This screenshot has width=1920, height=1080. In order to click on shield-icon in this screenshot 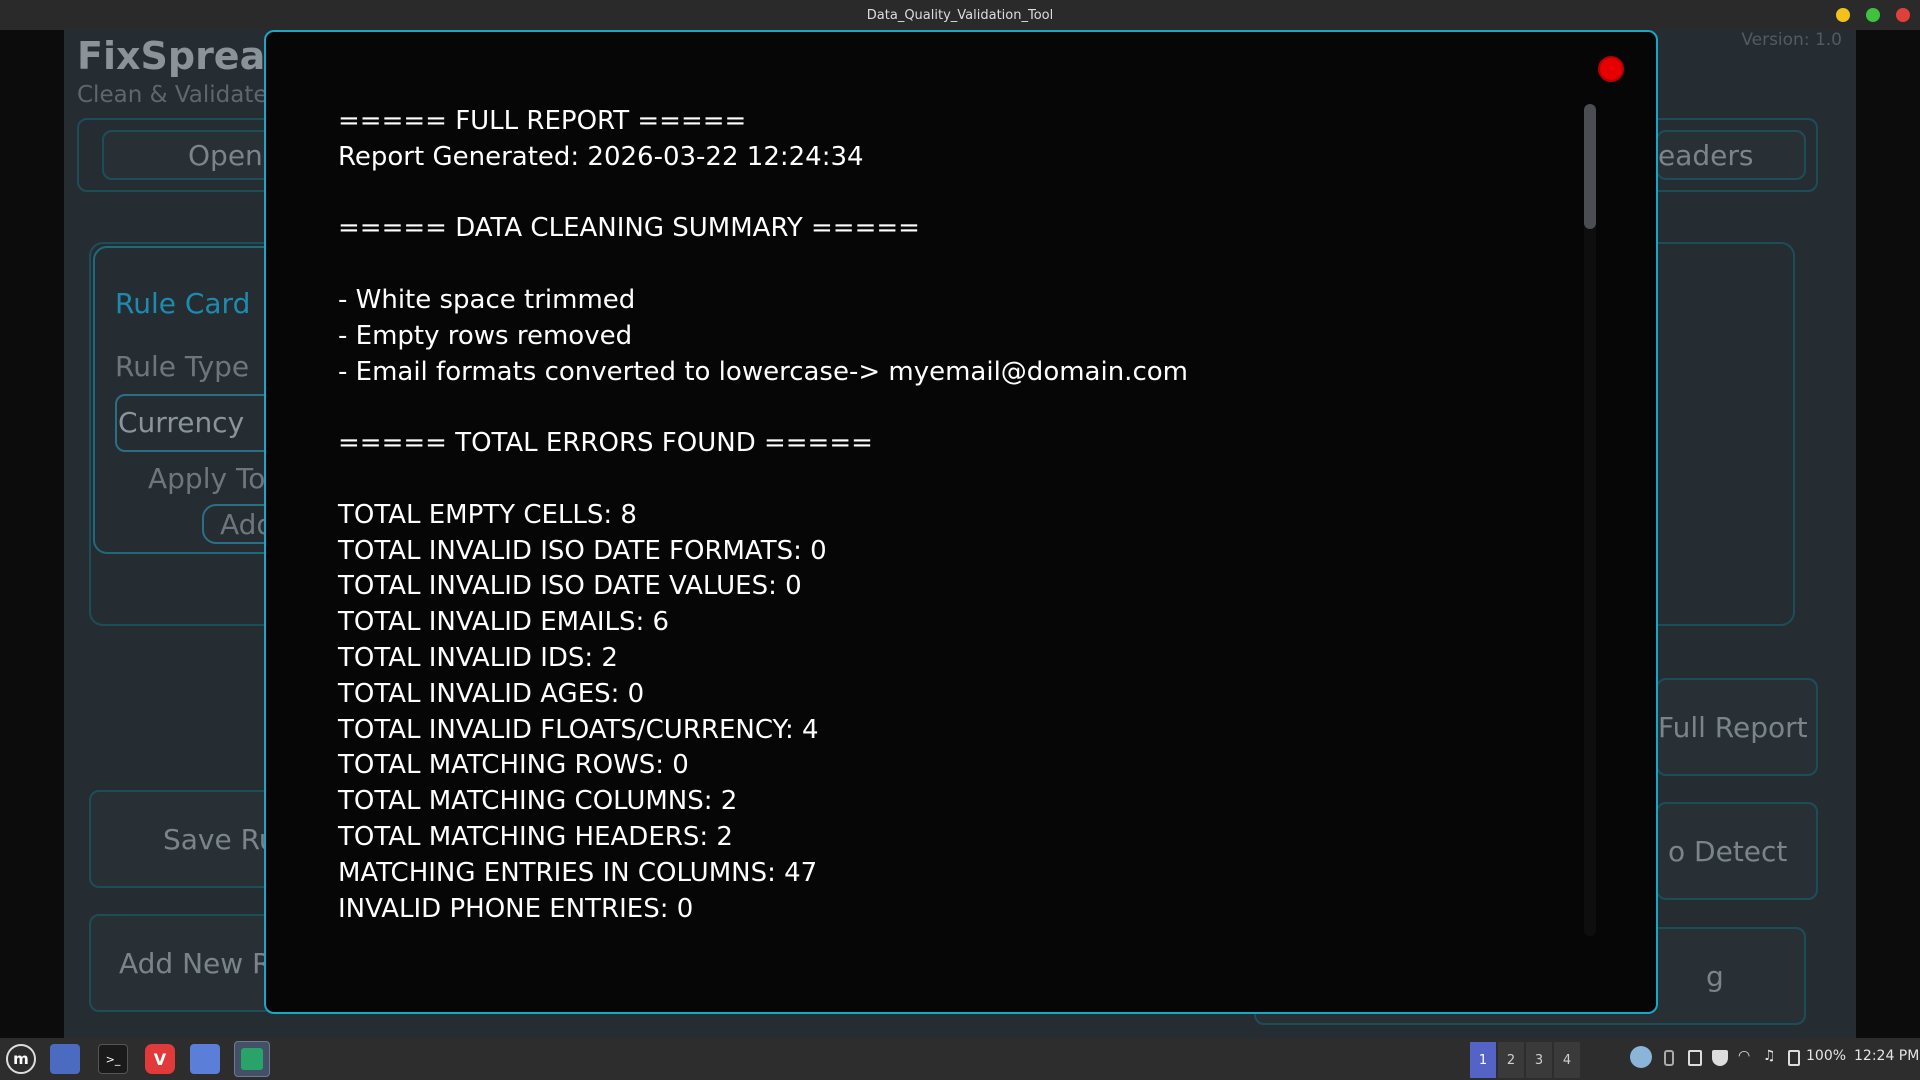, I will do `click(1720, 1058)`.